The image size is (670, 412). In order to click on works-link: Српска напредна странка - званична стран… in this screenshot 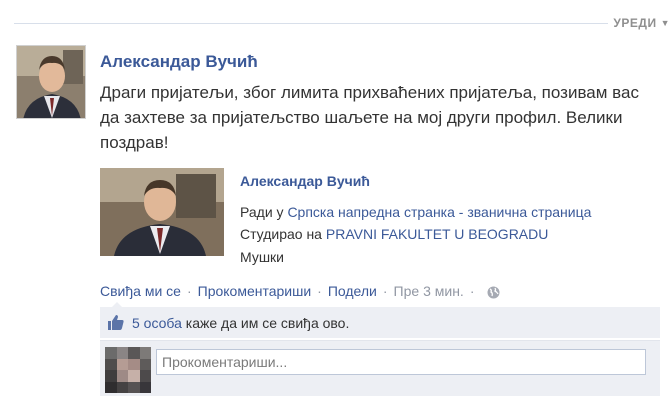, I will do `click(439, 212)`.